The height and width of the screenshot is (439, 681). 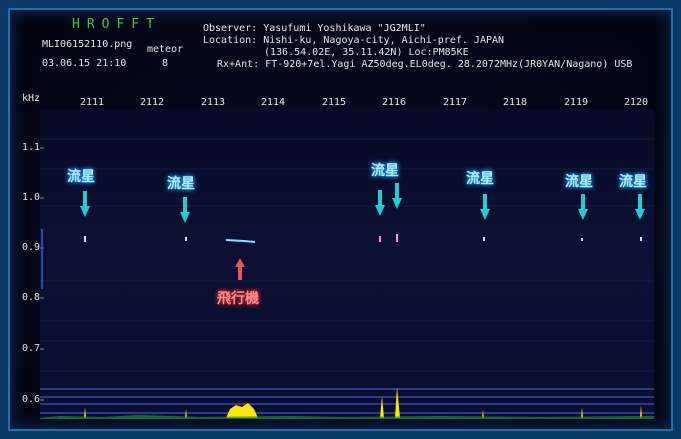 What do you see at coordinates (31, 98) in the screenshot?
I see `y-unit-label: kHz` at bounding box center [31, 98].